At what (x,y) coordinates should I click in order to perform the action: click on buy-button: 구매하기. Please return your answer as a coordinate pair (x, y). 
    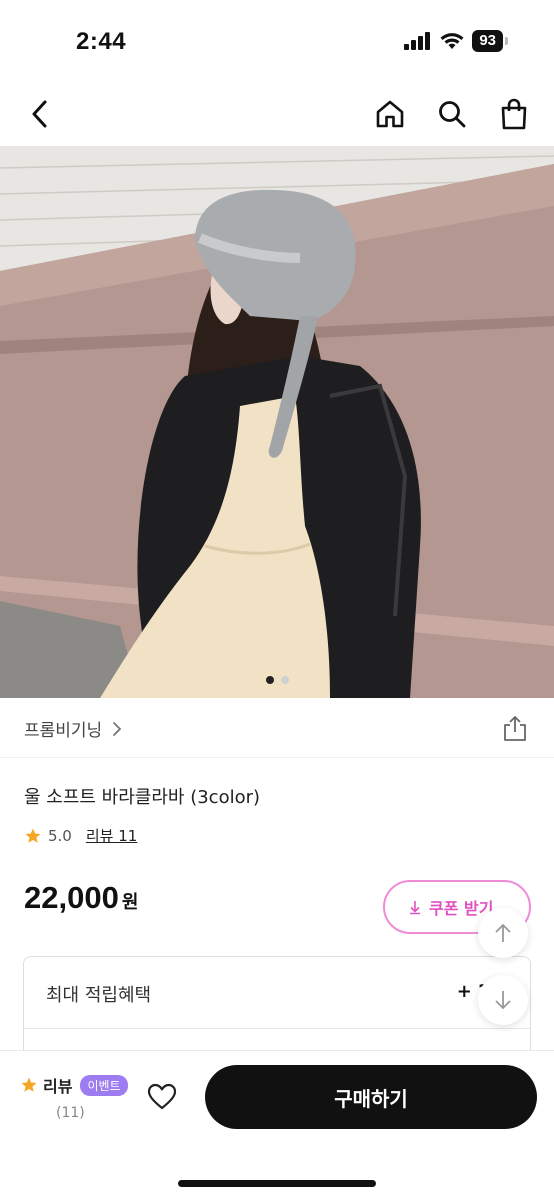
    Looking at the image, I should click on (371, 1097).